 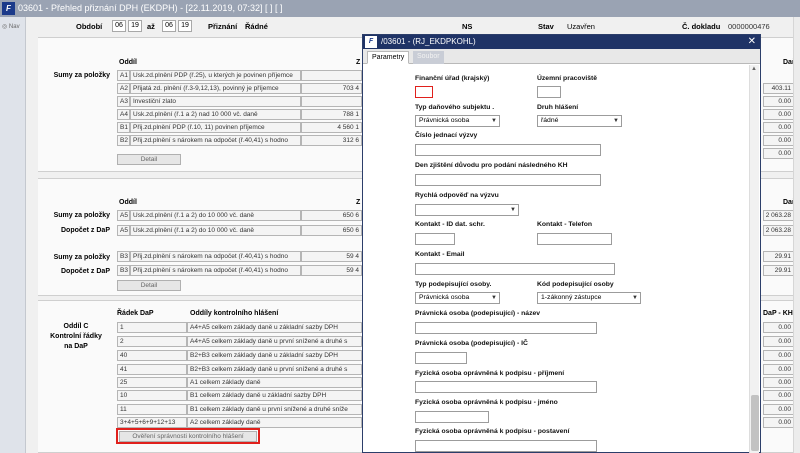 I want to click on typ-podepisujici-label: Typ podepisující osoby., so click(x=453, y=284).